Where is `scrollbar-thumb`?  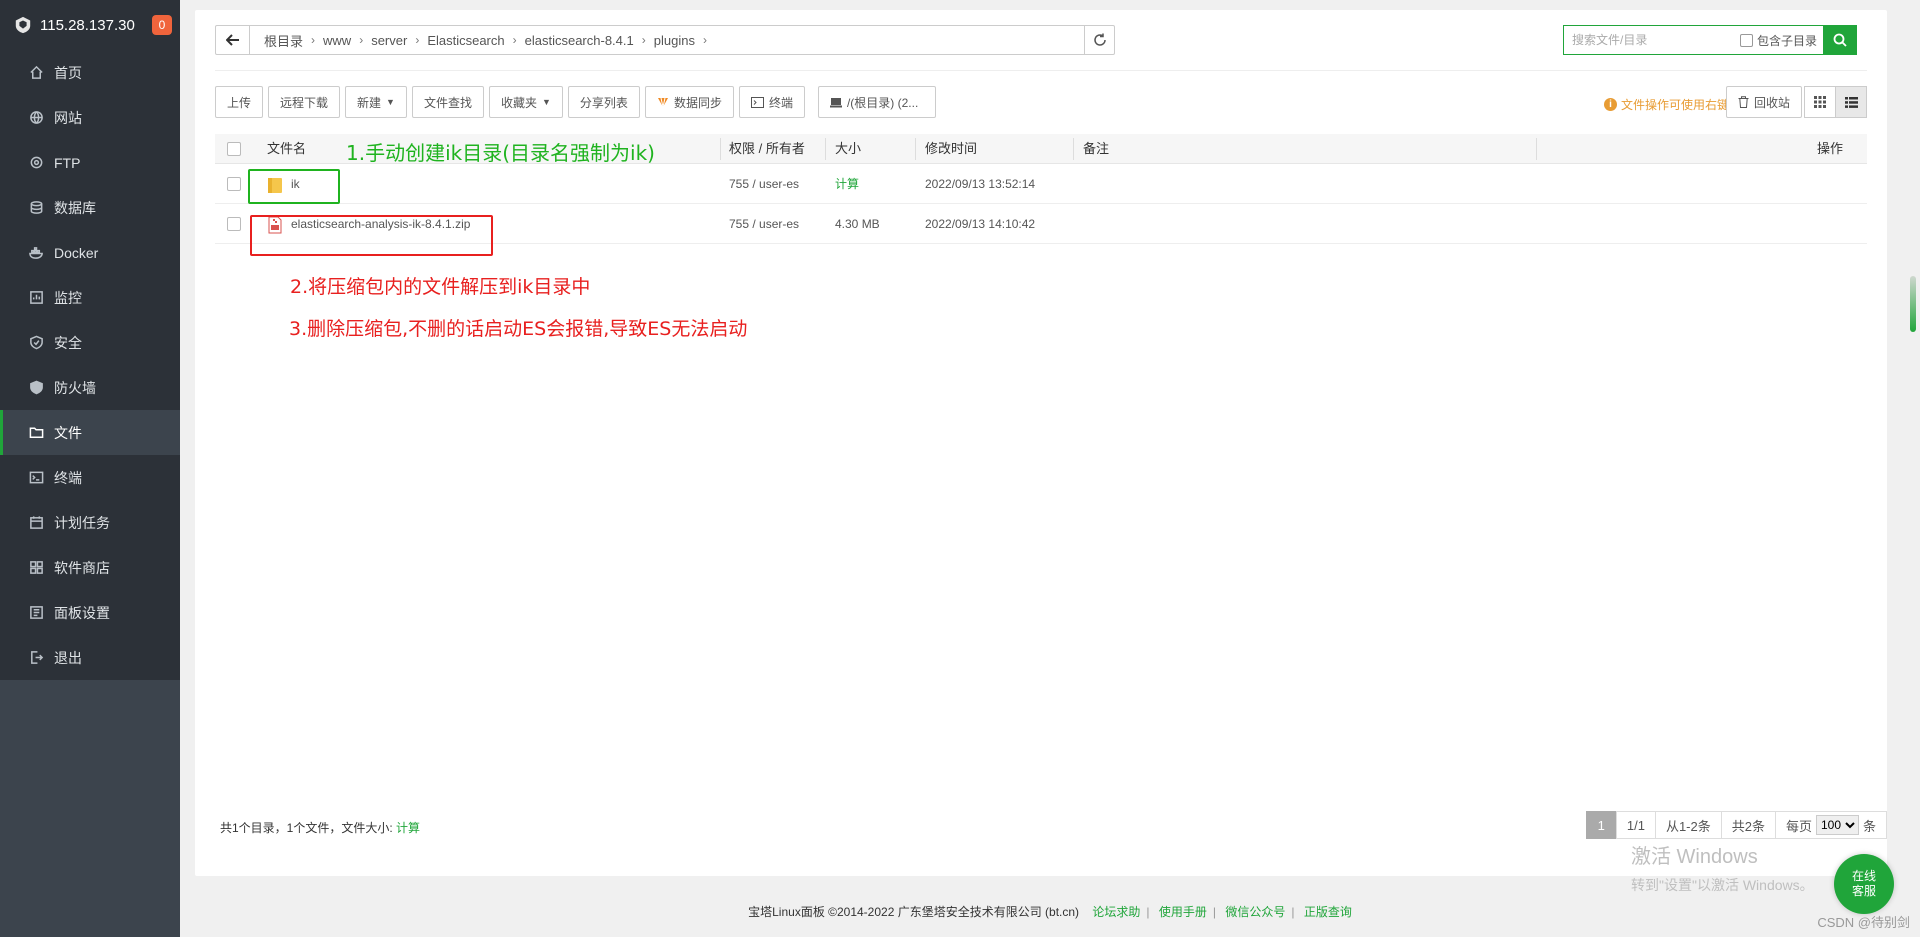 scrollbar-thumb is located at coordinates (1913, 304).